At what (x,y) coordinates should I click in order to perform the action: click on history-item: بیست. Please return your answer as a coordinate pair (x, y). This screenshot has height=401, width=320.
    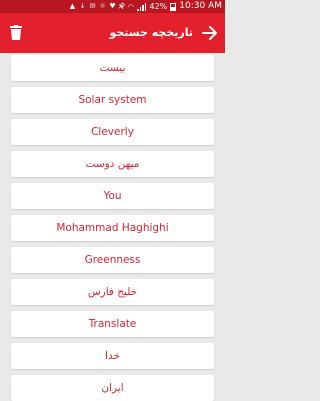
    Looking at the image, I should click on (112, 68).